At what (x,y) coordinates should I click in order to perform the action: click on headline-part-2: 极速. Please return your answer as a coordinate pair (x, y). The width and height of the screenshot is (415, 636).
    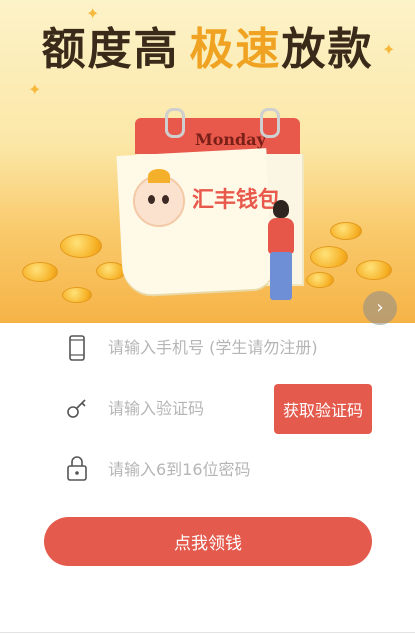
    Looking at the image, I should click on (235, 49).